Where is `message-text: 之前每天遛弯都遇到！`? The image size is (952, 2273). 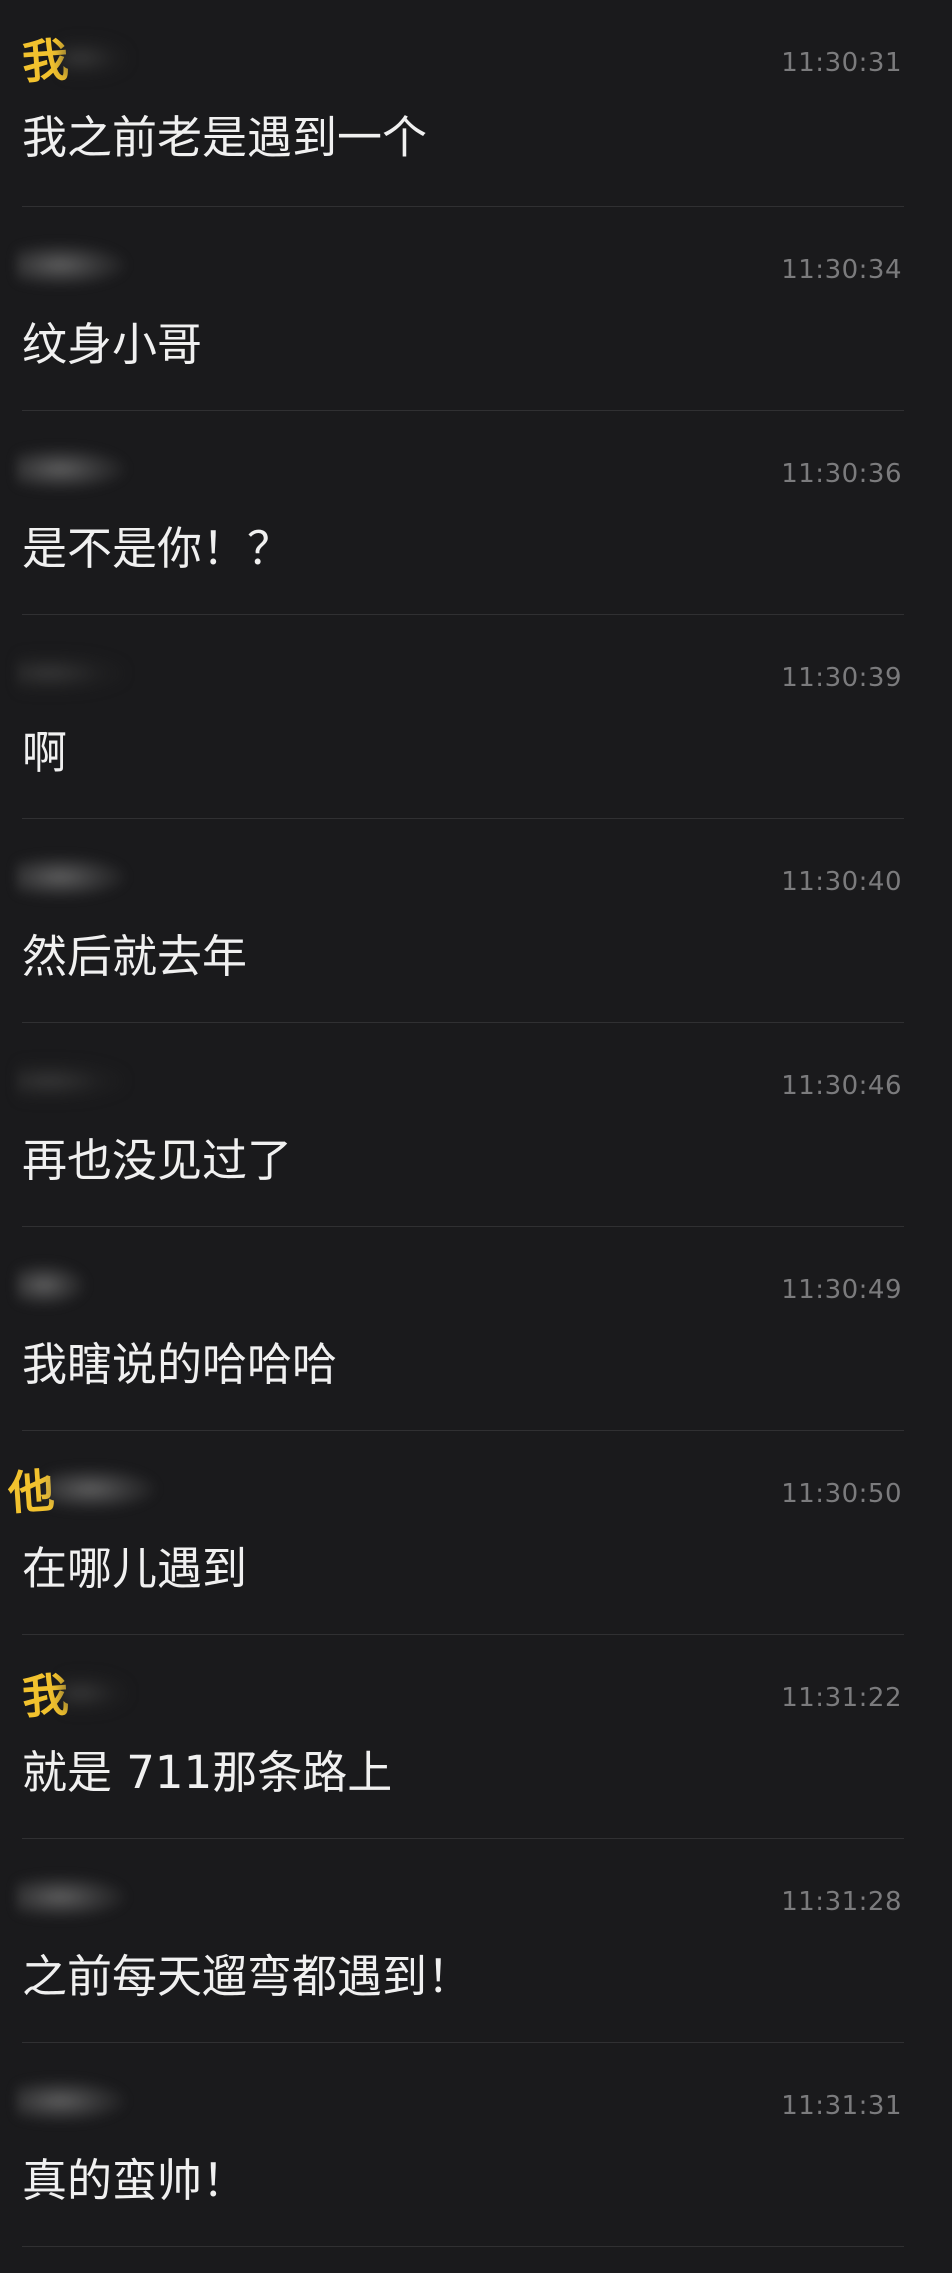
message-text: 之前每天遛弯都遇到！ is located at coordinates (247, 1977).